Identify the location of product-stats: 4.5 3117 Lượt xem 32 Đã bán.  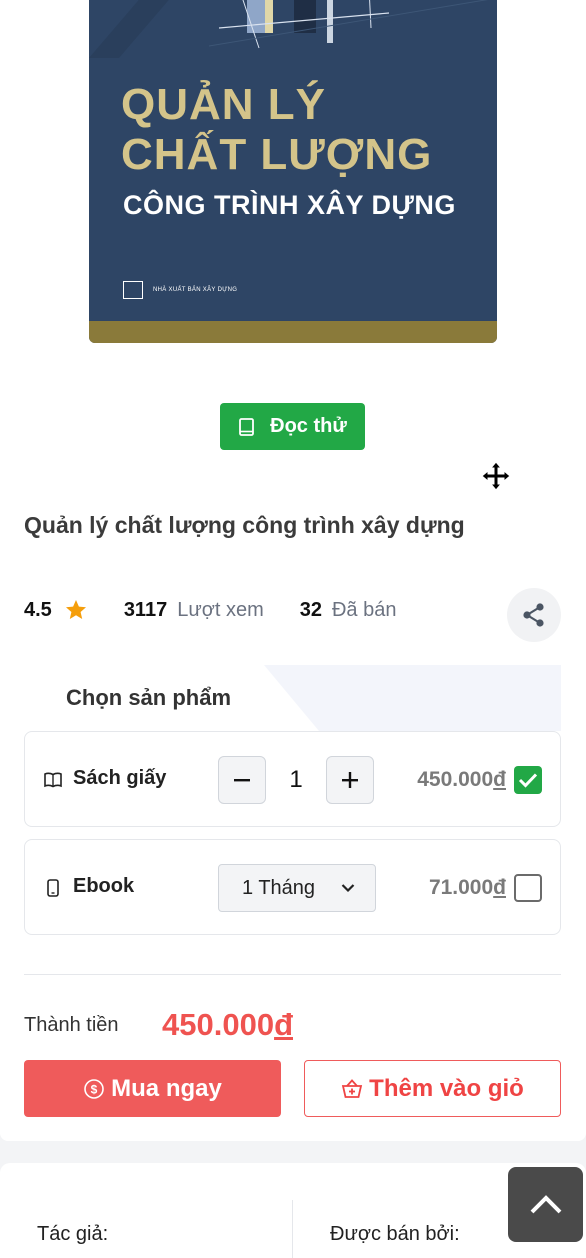
(210, 610).